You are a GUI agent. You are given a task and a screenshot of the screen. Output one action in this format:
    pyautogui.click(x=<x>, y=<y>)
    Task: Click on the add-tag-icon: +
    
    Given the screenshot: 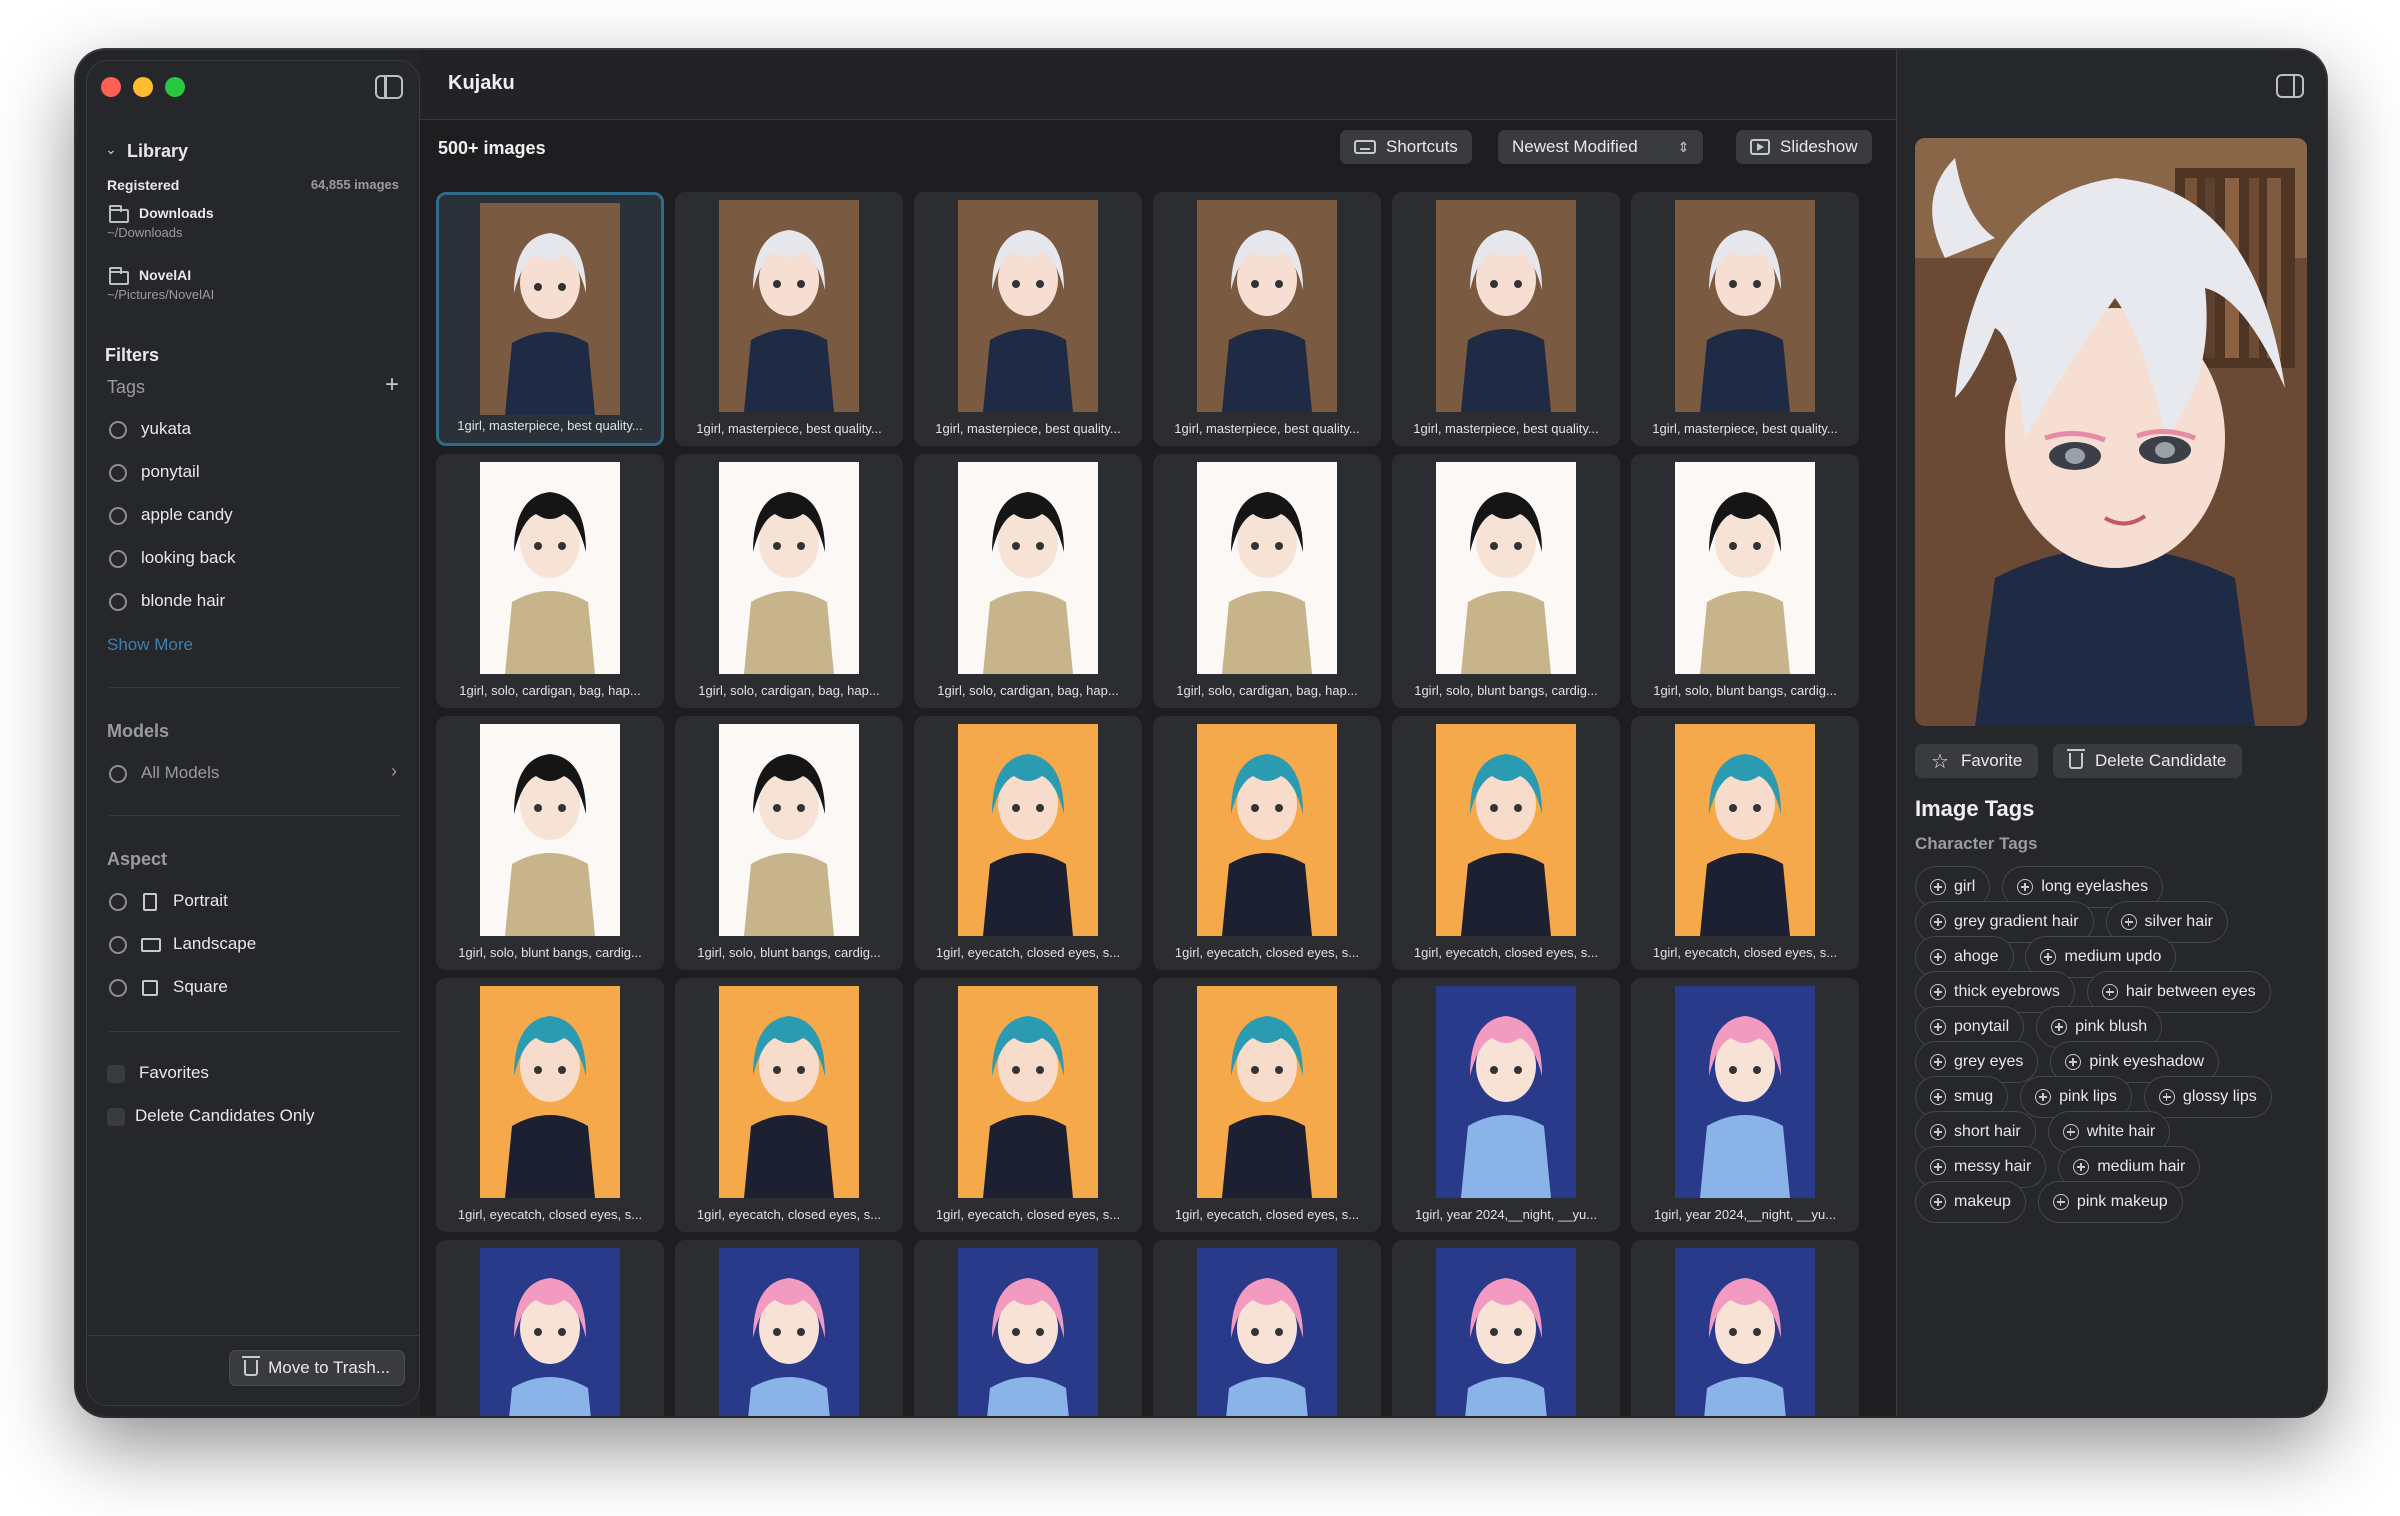 What is the action you would take?
    pyautogui.click(x=392, y=385)
    